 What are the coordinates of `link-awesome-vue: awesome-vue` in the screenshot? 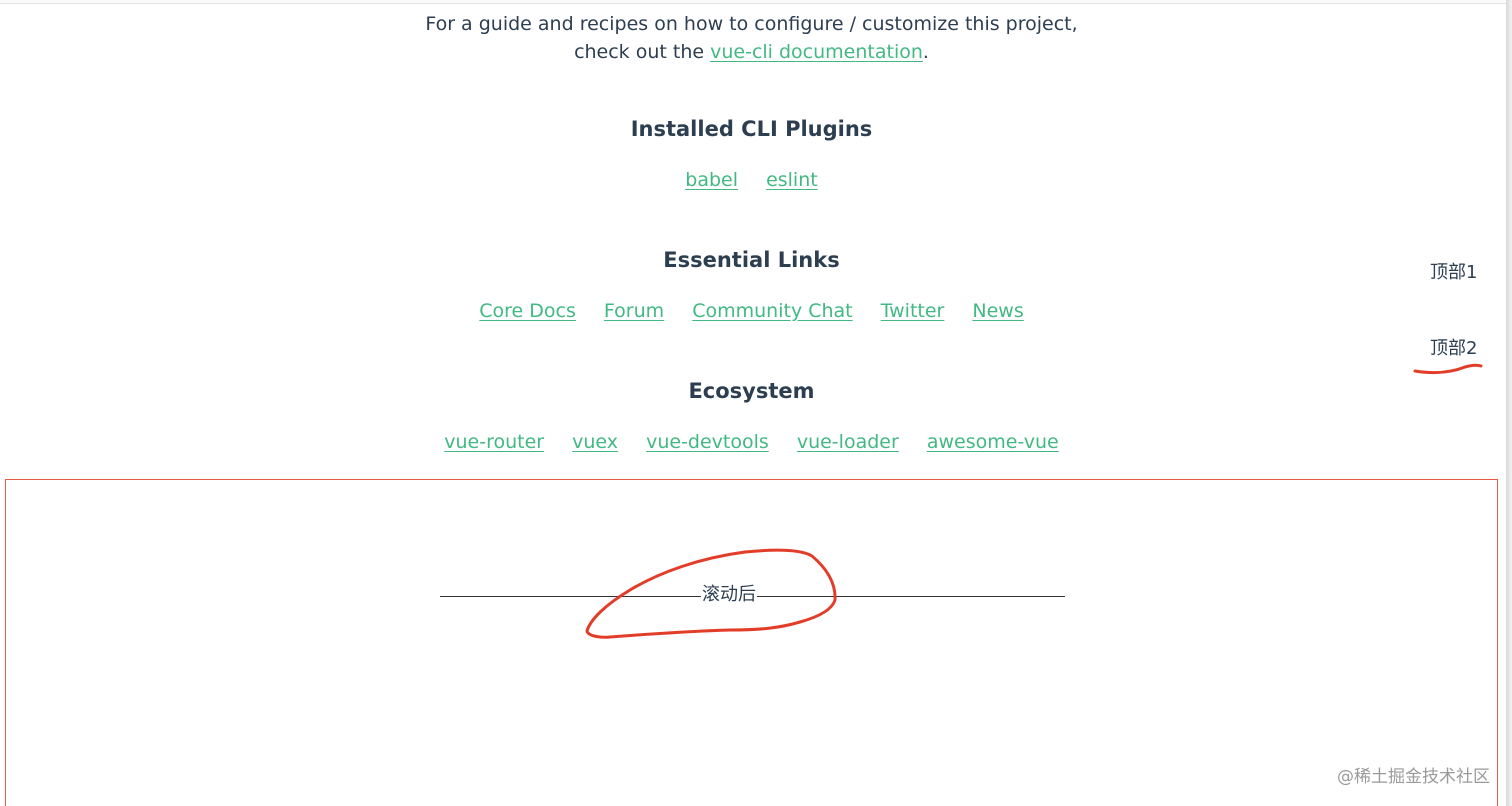 It's located at (993, 442).